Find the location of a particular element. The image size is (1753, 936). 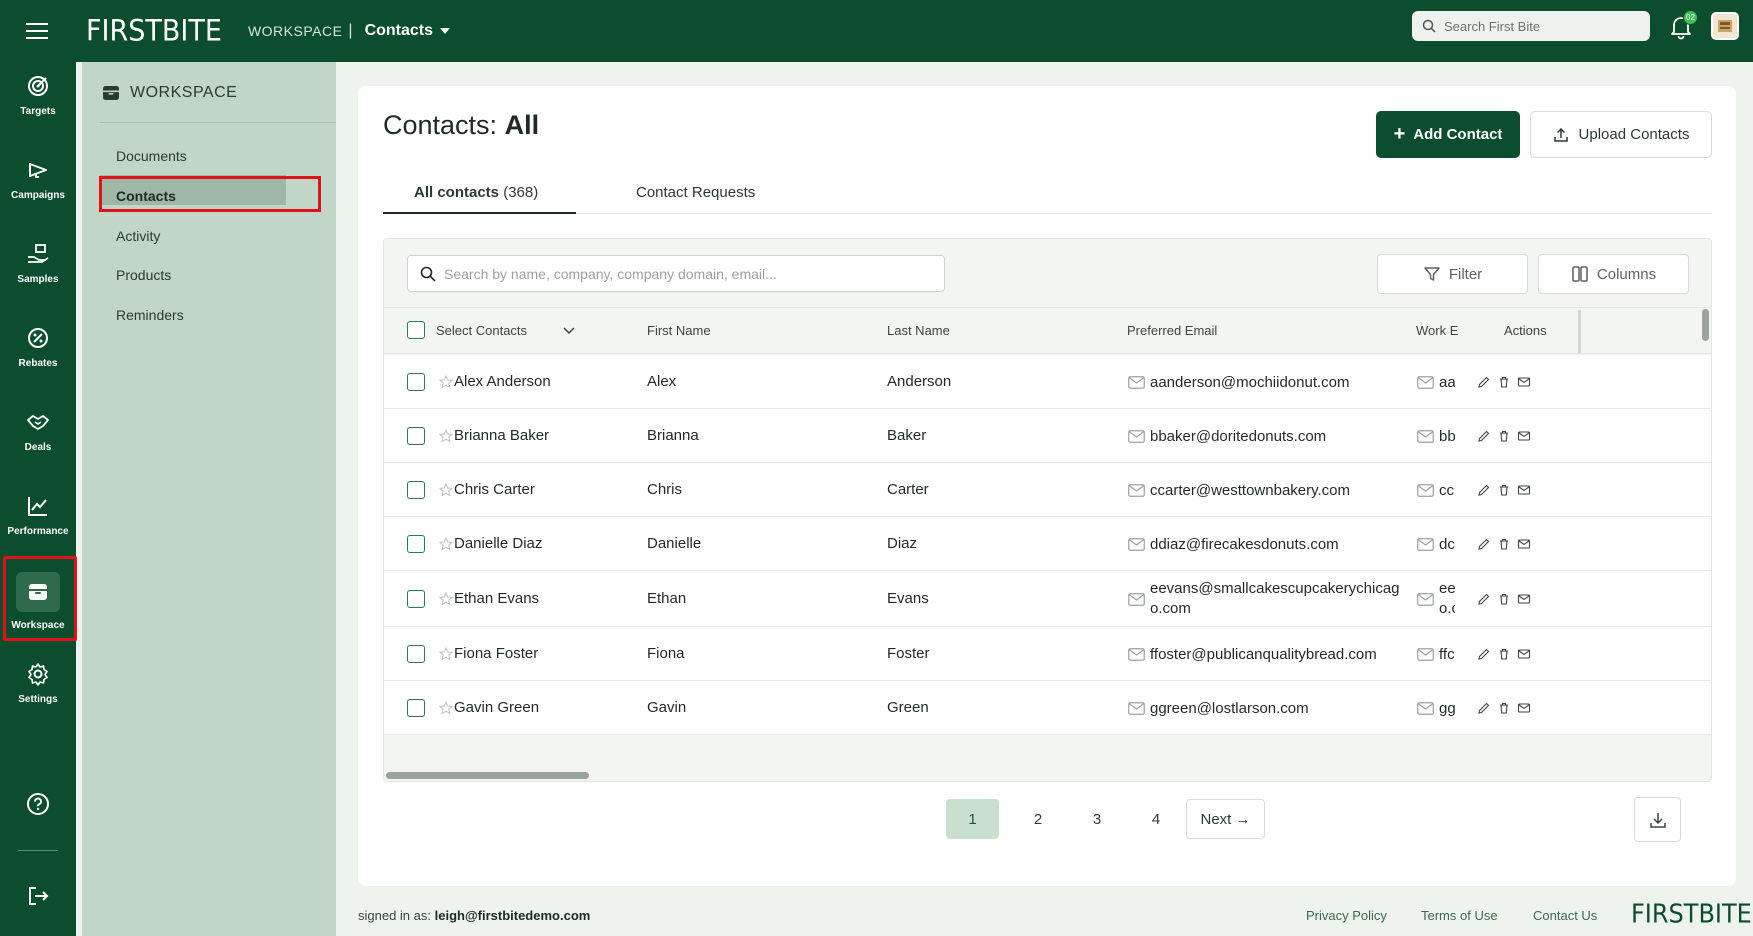

global-search-input is located at coordinates (1539, 26).